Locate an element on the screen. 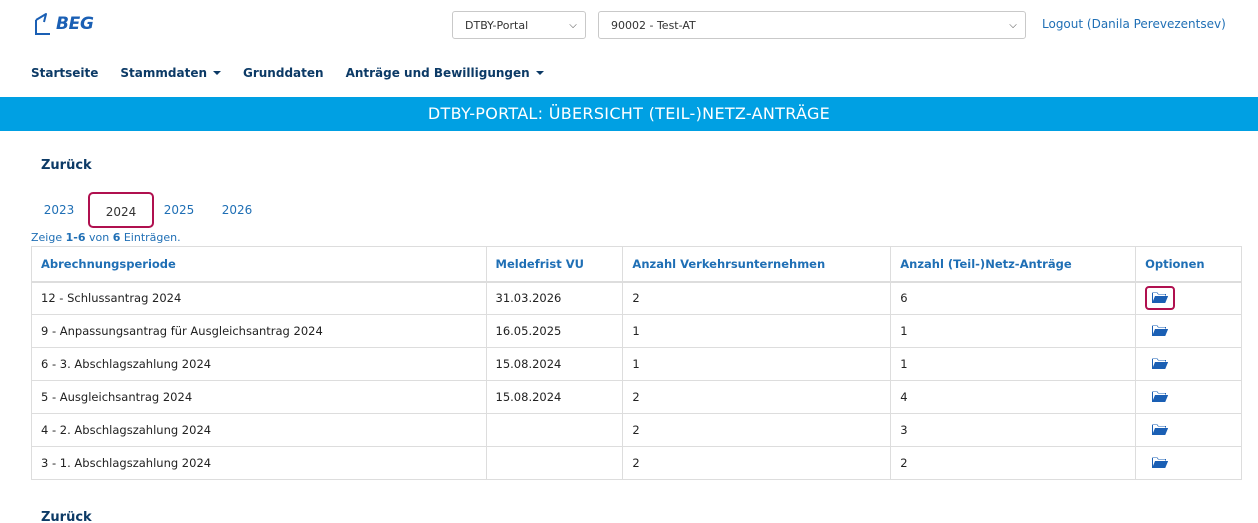  summary-prefix: Zeige is located at coordinates (48, 237).